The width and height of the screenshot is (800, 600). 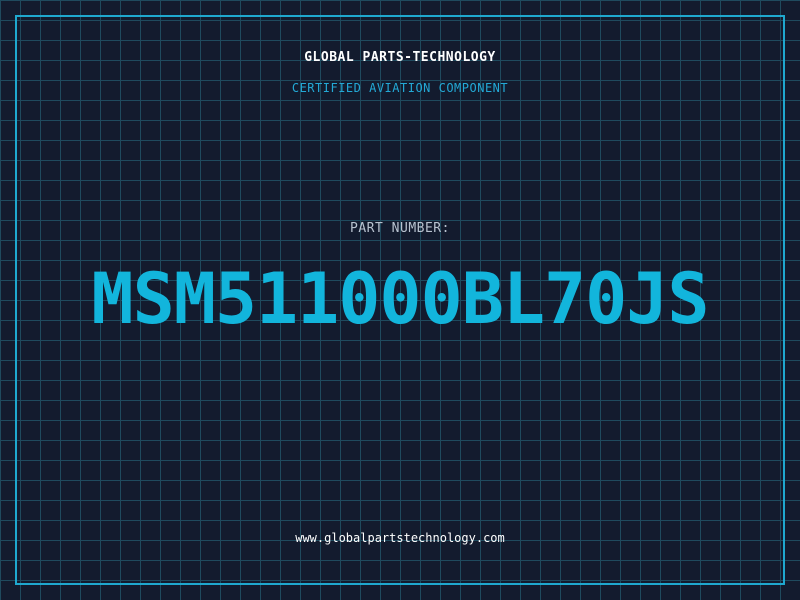 What do you see at coordinates (400, 538) in the screenshot?
I see `website-url: www.globalpartstechnology.com` at bounding box center [400, 538].